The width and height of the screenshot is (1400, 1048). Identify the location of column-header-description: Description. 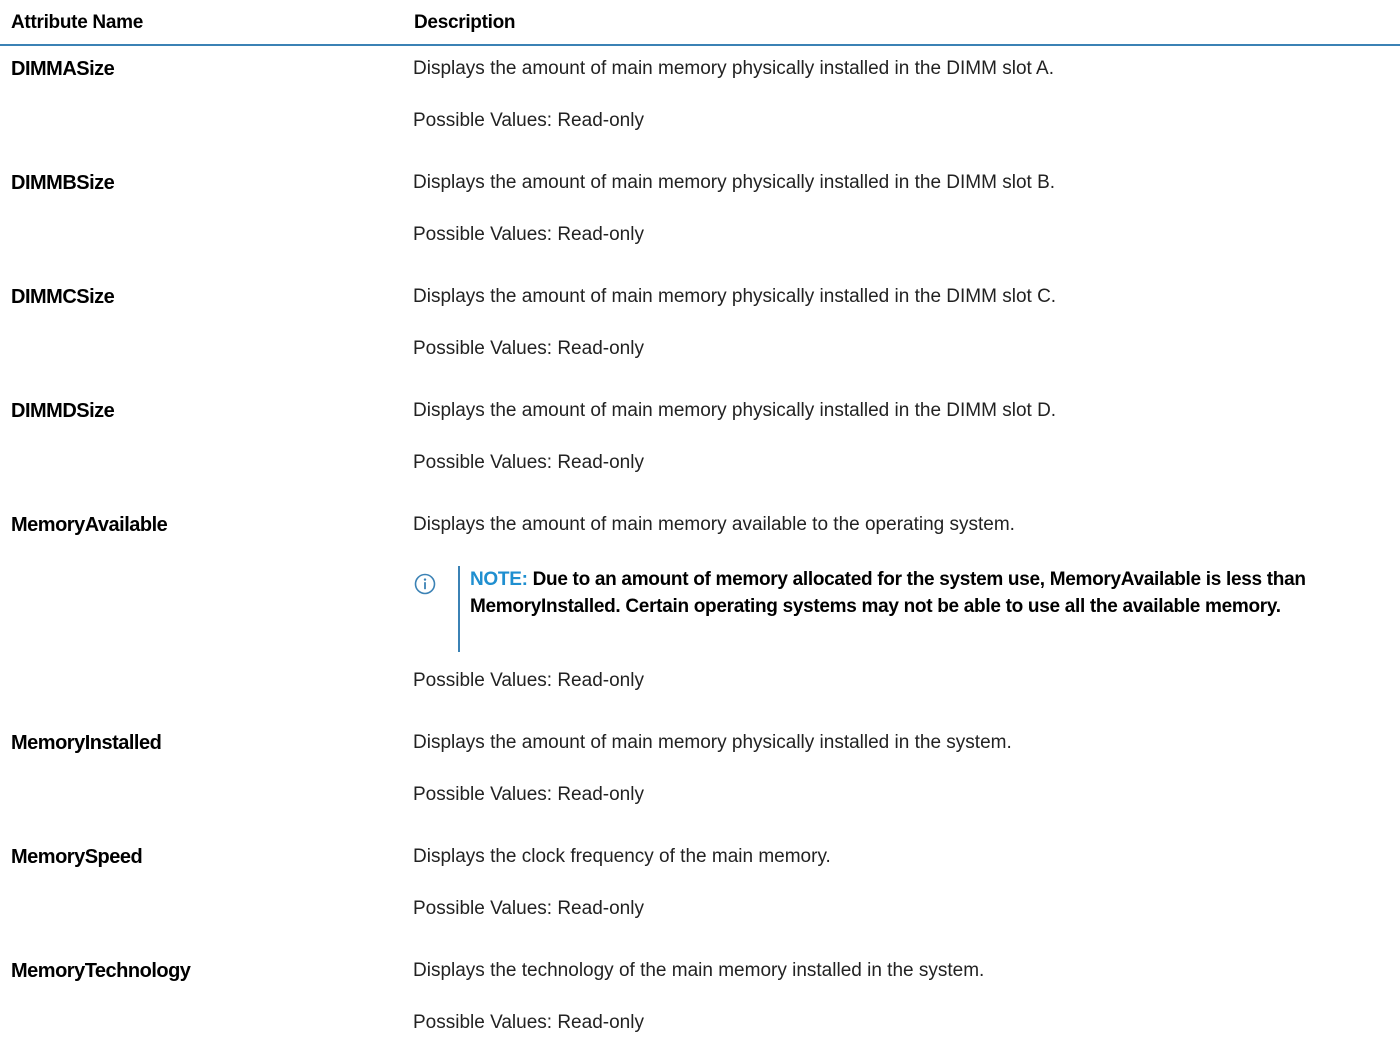
(465, 22).